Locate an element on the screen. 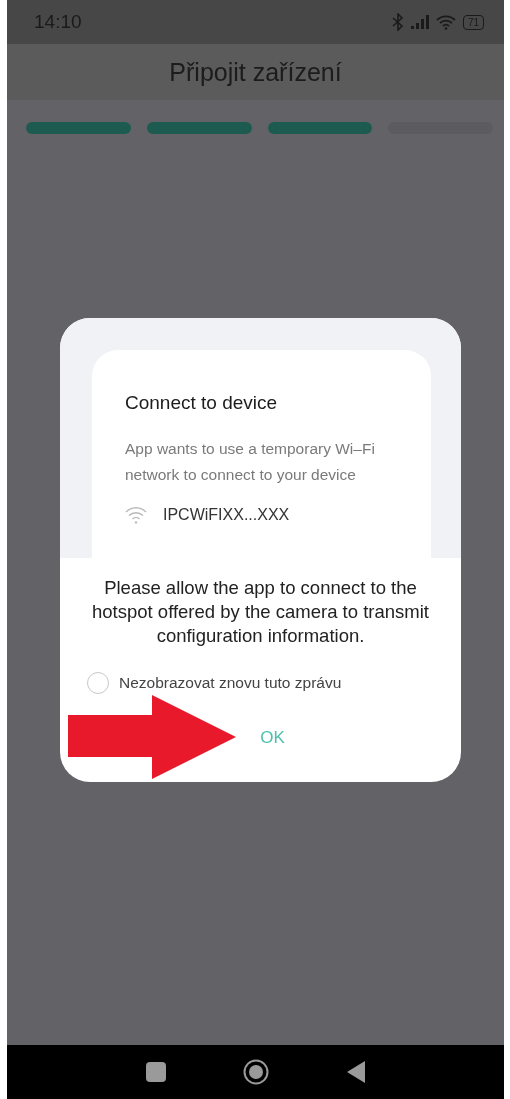  ok-button: OK is located at coordinates (272, 738).